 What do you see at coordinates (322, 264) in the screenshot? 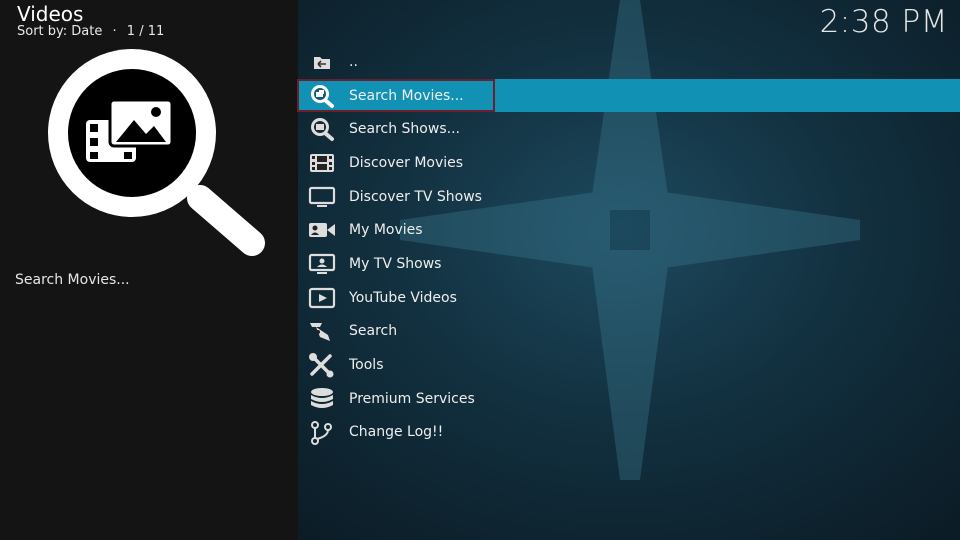
I see `tv-user-icon` at bounding box center [322, 264].